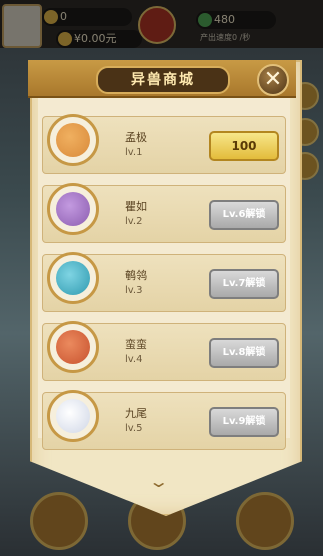 The width and height of the screenshot is (323, 556). I want to click on bottom-button-left, so click(59, 521).